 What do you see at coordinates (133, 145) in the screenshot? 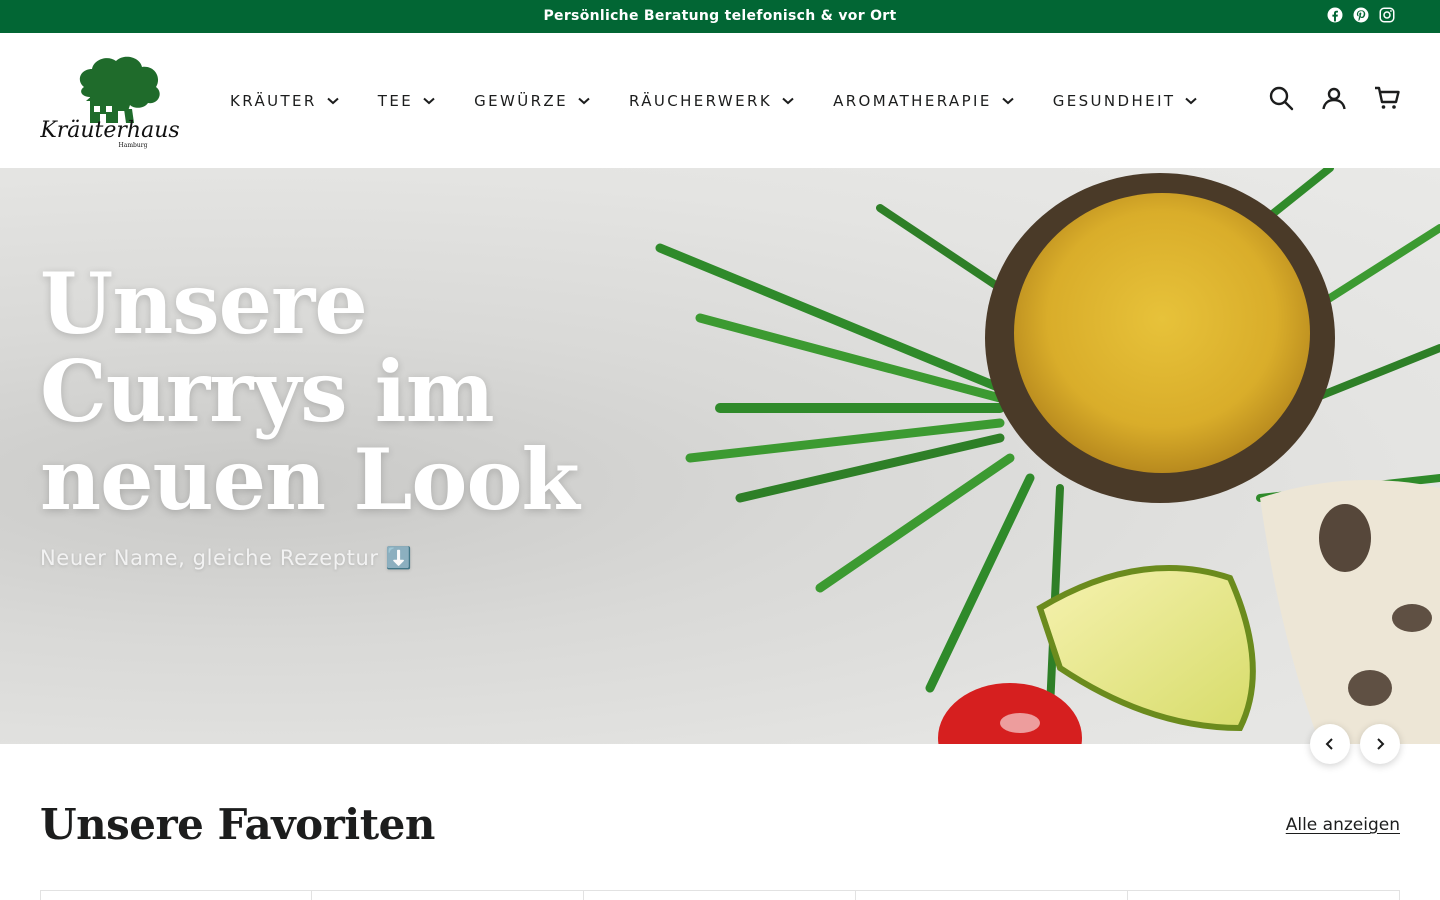
I see `logo-subtext: Hamburg` at bounding box center [133, 145].